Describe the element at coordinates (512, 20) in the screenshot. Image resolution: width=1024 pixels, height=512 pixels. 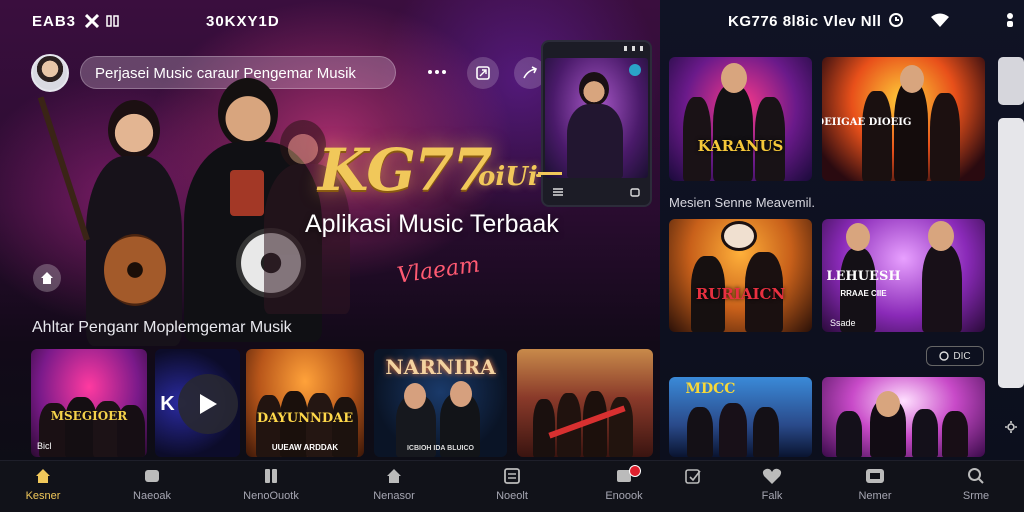
I see `status-bar: EAB3 30KXY1D KG776 8l8ic Vlev Nll` at that location.